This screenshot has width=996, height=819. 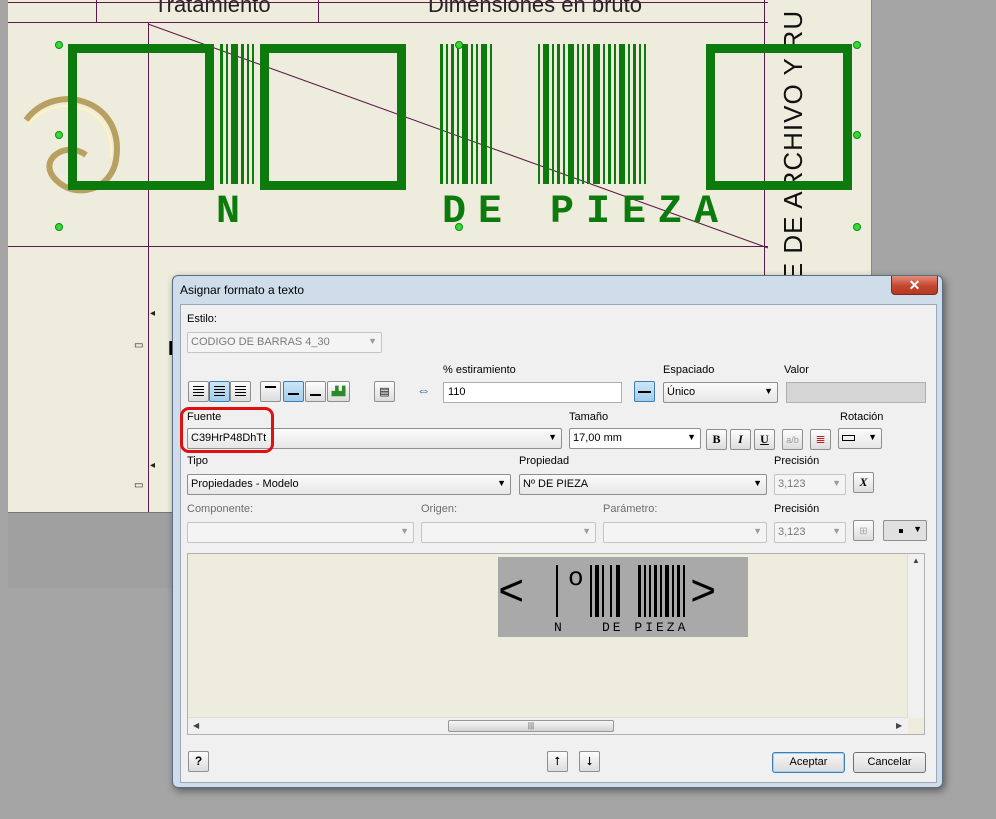 What do you see at coordinates (559, 627) in the screenshot?
I see `preview-text-n: N` at bounding box center [559, 627].